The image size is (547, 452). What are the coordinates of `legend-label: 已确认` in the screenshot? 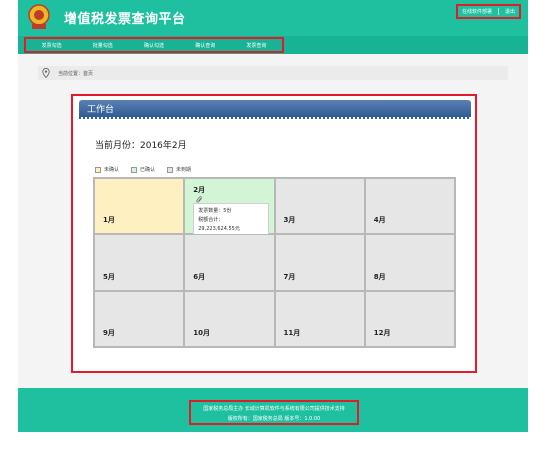 It's located at (148, 170).